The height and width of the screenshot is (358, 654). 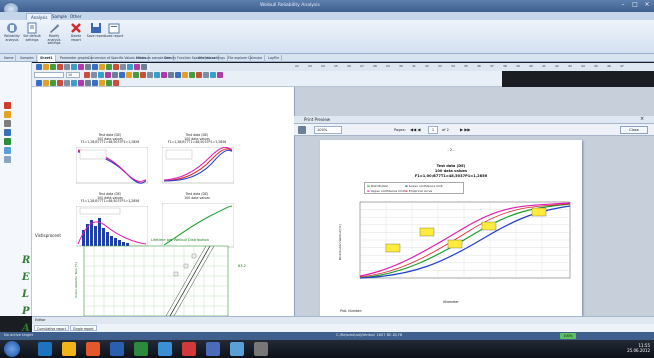 I want to click on close-x-icon, so click(x=7, y=123).